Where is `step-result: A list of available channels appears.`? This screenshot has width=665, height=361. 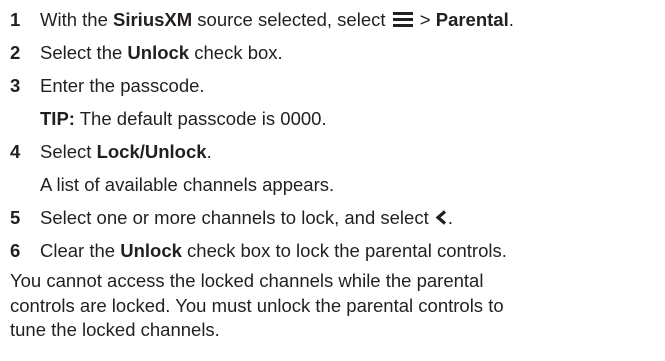 step-result: A list of available channels appears. is located at coordinates (187, 184).